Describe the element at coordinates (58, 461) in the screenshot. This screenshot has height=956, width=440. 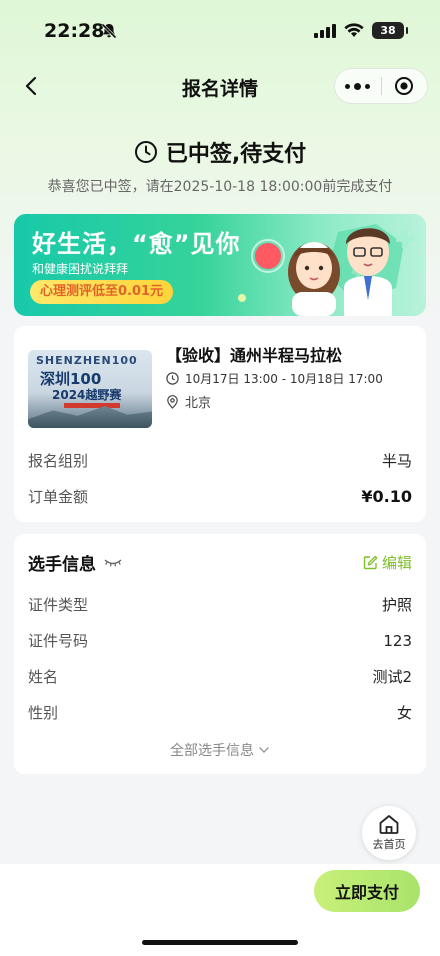
I see `row-label: 报名组别` at that location.